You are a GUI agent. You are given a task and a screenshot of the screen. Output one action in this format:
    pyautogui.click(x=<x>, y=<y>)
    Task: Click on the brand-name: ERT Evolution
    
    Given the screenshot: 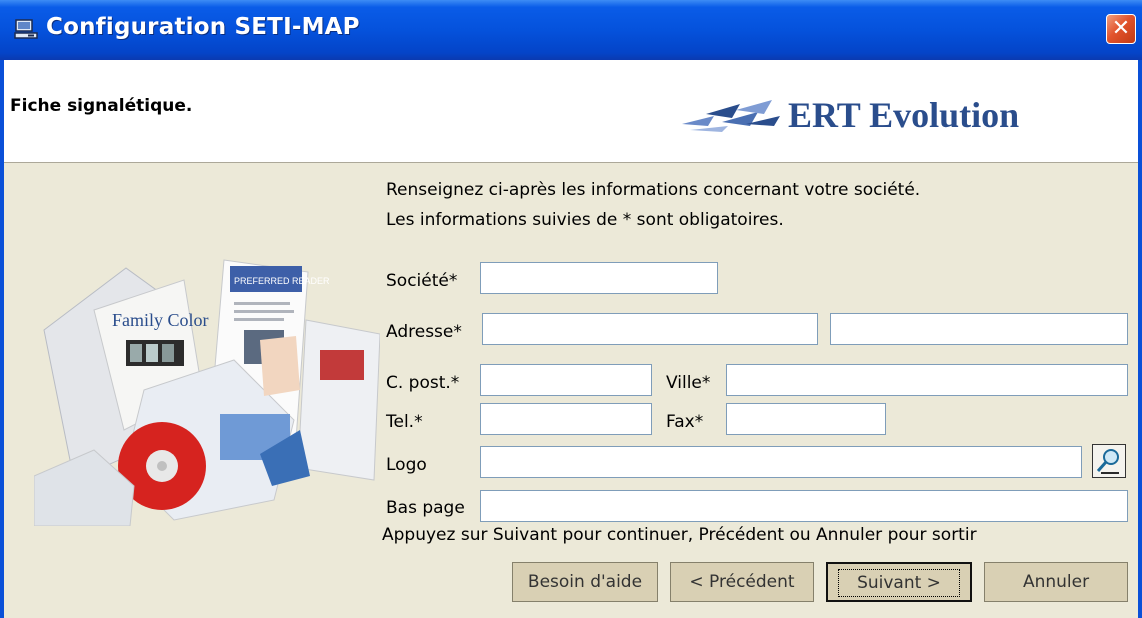 What is the action you would take?
    pyautogui.click(x=904, y=115)
    